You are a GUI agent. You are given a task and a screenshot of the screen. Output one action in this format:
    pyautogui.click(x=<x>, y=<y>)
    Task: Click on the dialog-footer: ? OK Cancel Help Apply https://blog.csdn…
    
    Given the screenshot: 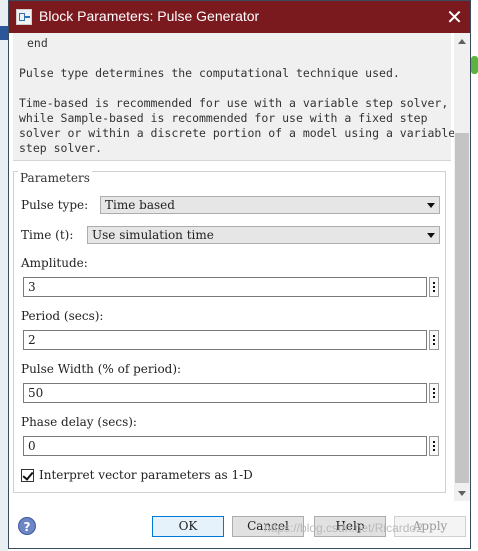 What is the action you would take?
    pyautogui.click(x=239, y=524)
    